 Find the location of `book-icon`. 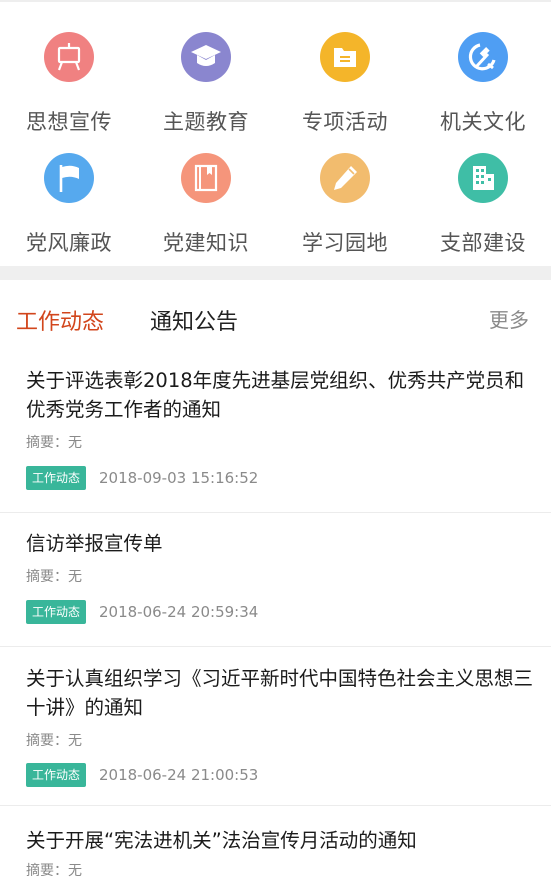

book-icon is located at coordinates (206, 178).